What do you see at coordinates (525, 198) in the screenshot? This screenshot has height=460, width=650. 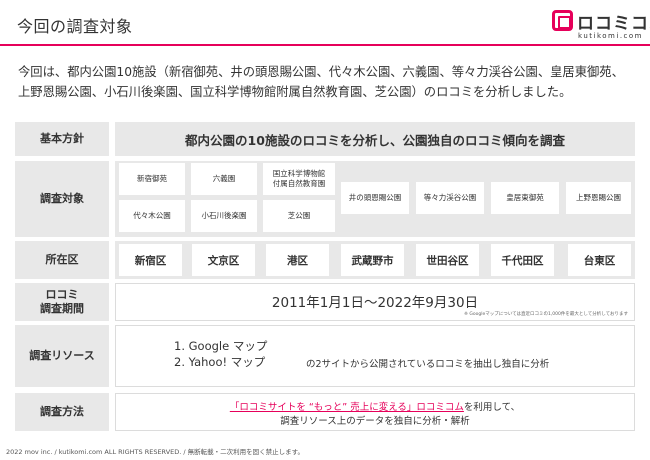 I see `park-cell: 皇居東御苑` at bounding box center [525, 198].